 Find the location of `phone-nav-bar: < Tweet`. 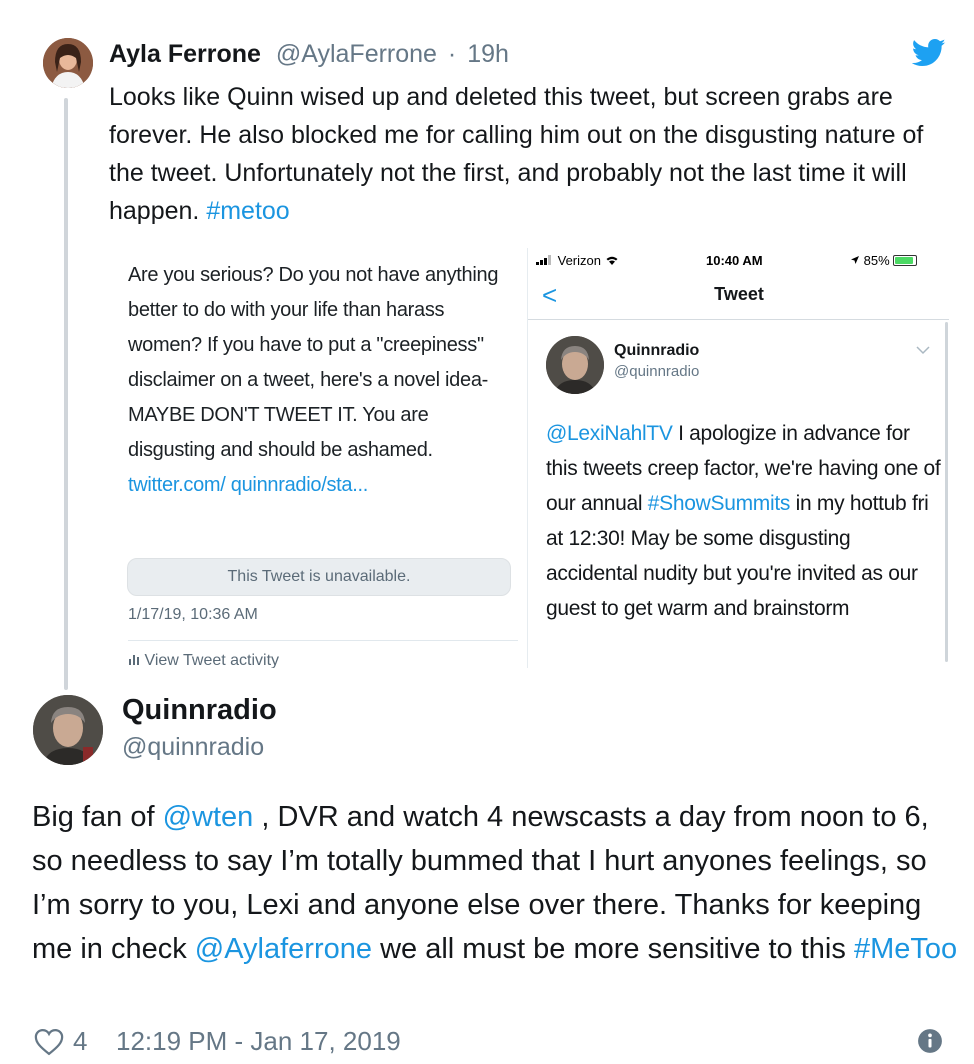

phone-nav-bar: < Tweet is located at coordinates (738, 299).